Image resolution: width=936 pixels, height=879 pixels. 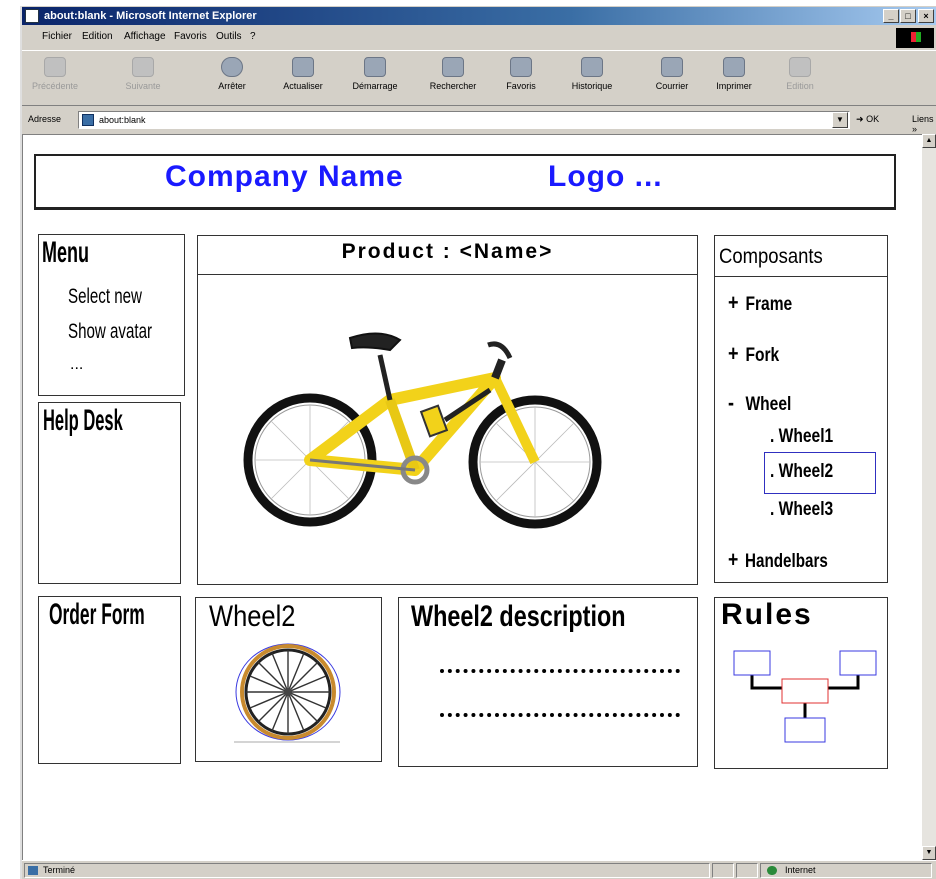 What do you see at coordinates (734, 67) in the screenshot?
I see `print-icon` at bounding box center [734, 67].